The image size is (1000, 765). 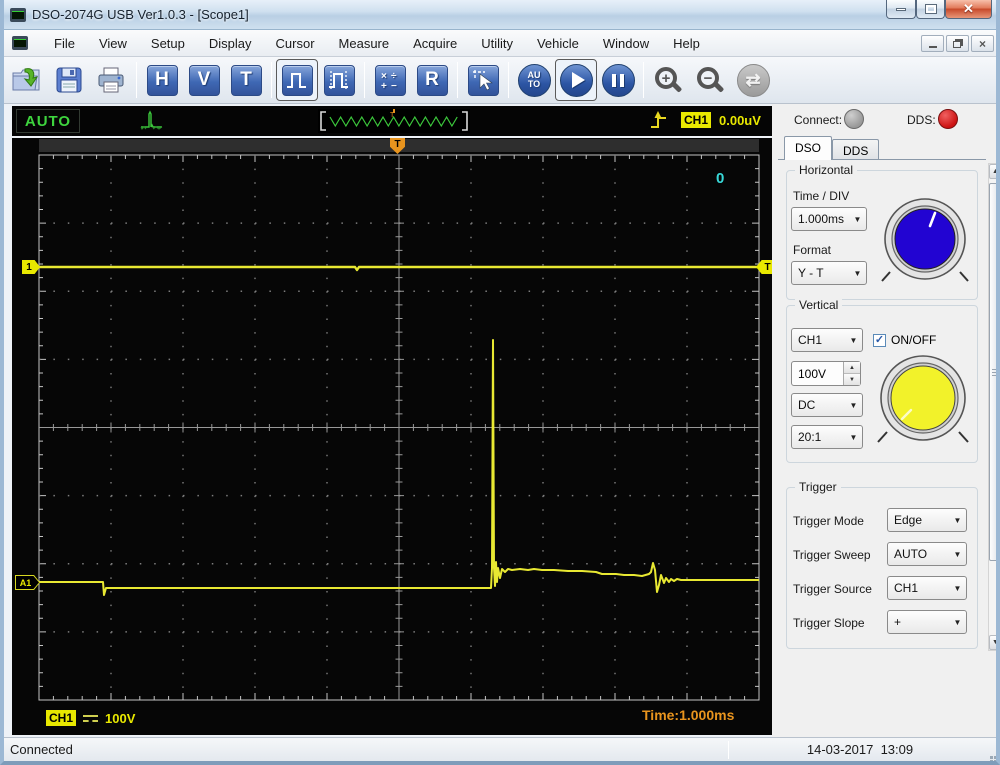 I want to click on transfer-icon: ⇄, so click(x=753, y=79).